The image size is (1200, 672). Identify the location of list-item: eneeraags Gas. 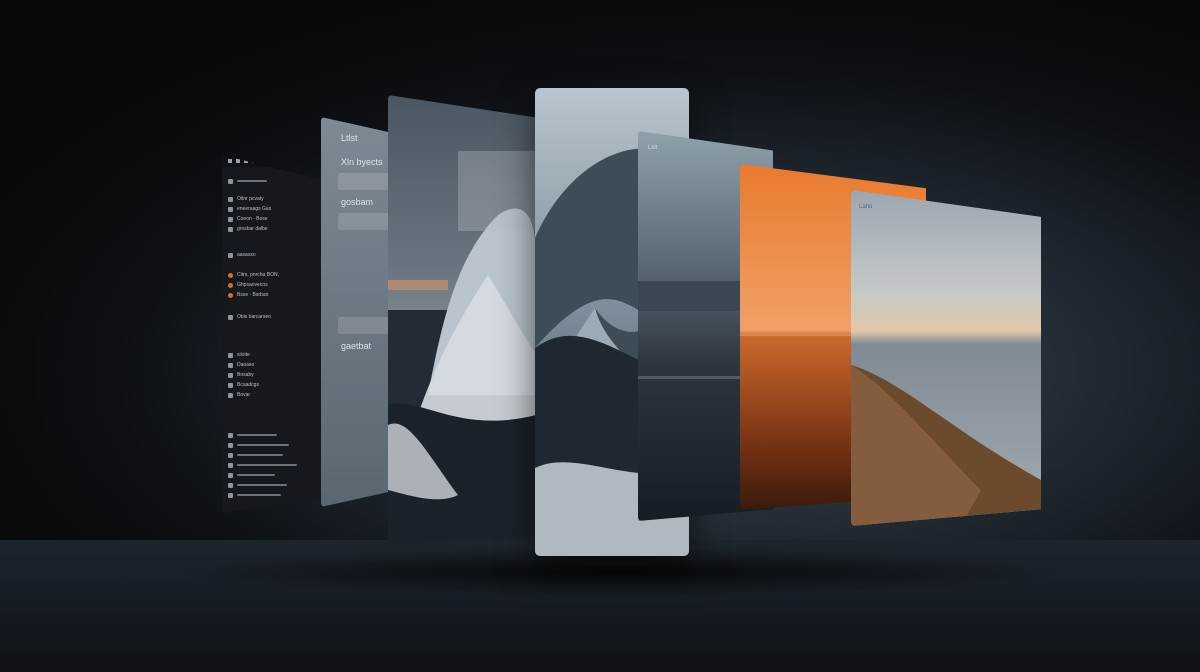
(249, 209).